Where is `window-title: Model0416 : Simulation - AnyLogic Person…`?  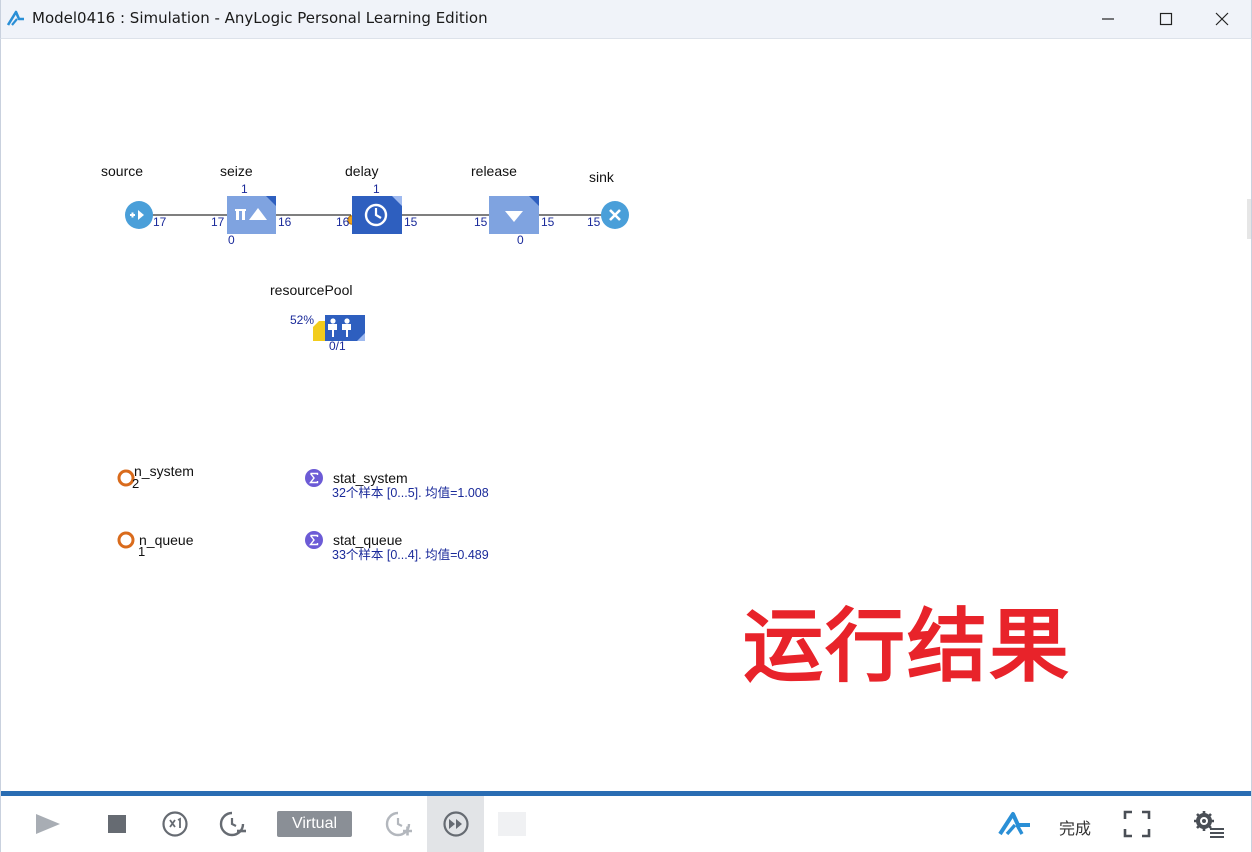
window-title: Model0416 : Simulation - AnyLogic Person… is located at coordinates (260, 18).